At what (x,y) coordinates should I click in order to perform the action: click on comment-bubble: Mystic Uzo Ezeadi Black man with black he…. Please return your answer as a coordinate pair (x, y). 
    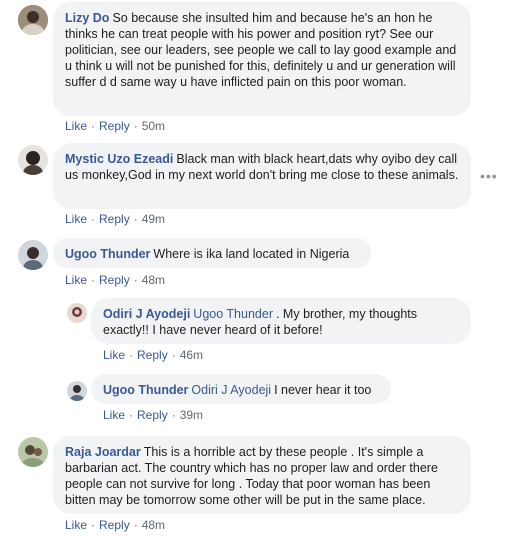
    Looking at the image, I should click on (262, 176).